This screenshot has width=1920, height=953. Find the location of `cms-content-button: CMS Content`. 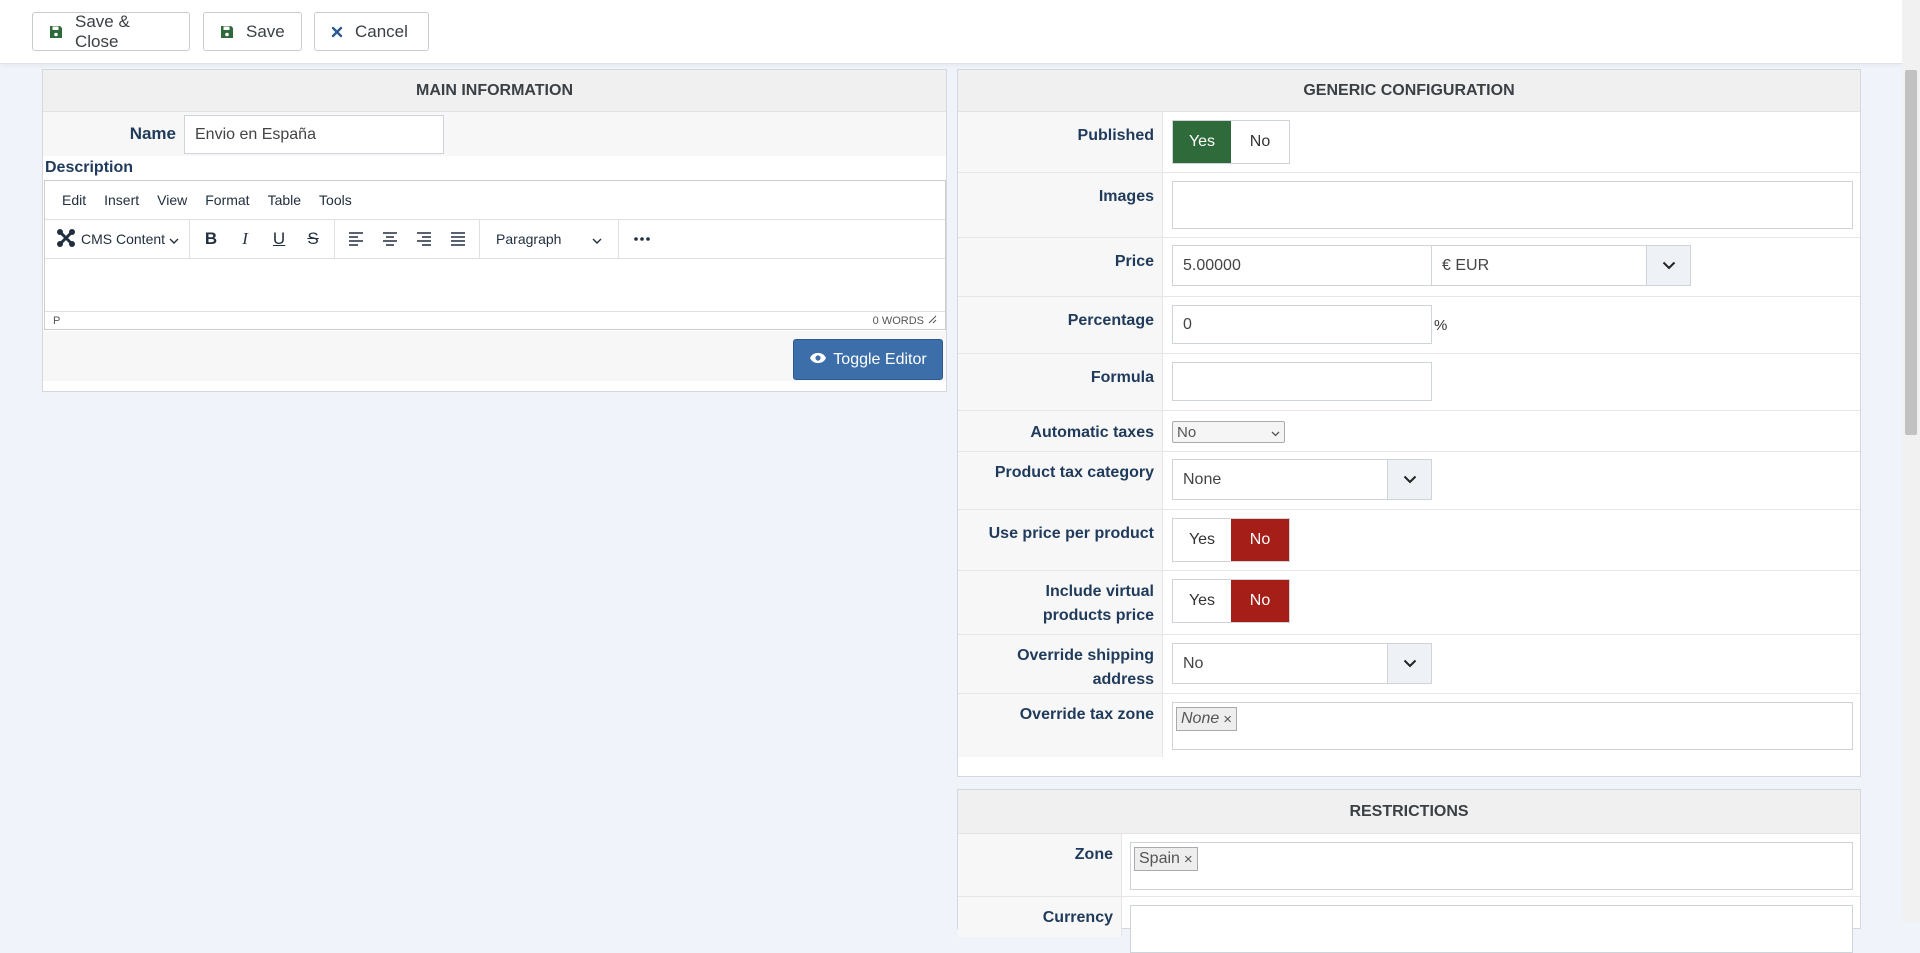

cms-content-button: CMS Content is located at coordinates (117, 239).